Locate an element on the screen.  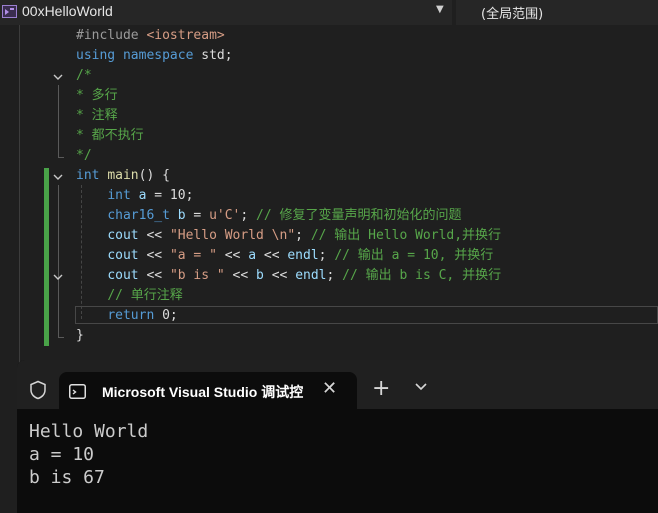
close-icon: ✕ is located at coordinates (329, 388).